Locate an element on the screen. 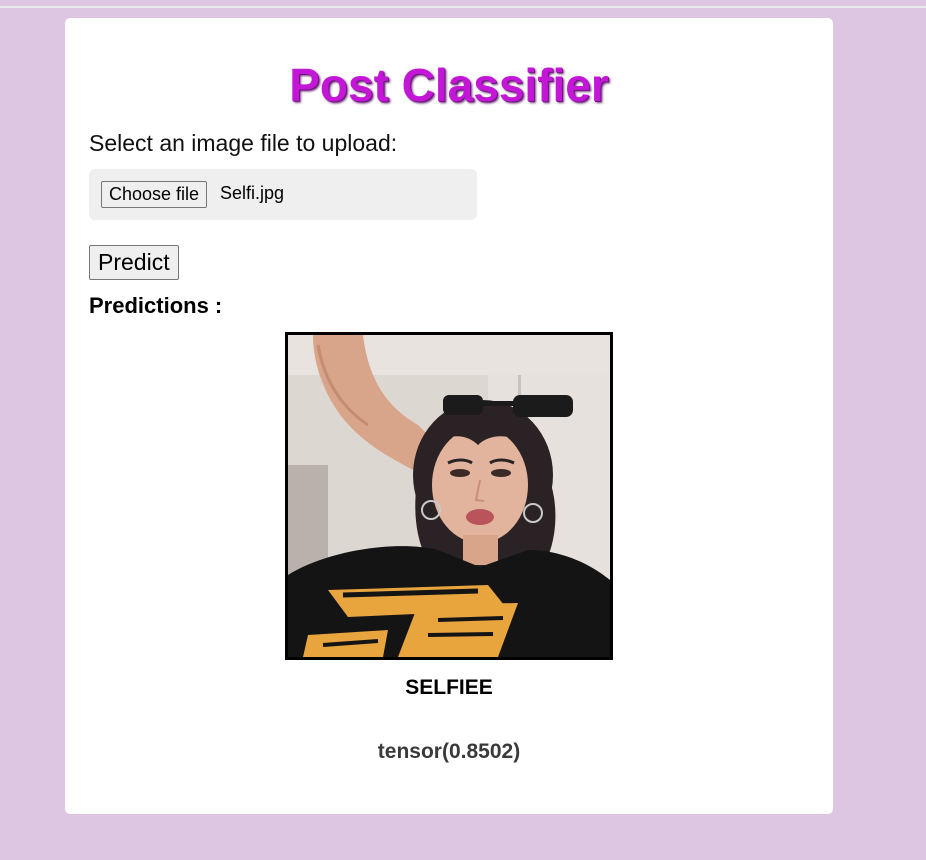 Image resolution: width=926 pixels, height=860 pixels. uploaded-photo is located at coordinates (449, 496).